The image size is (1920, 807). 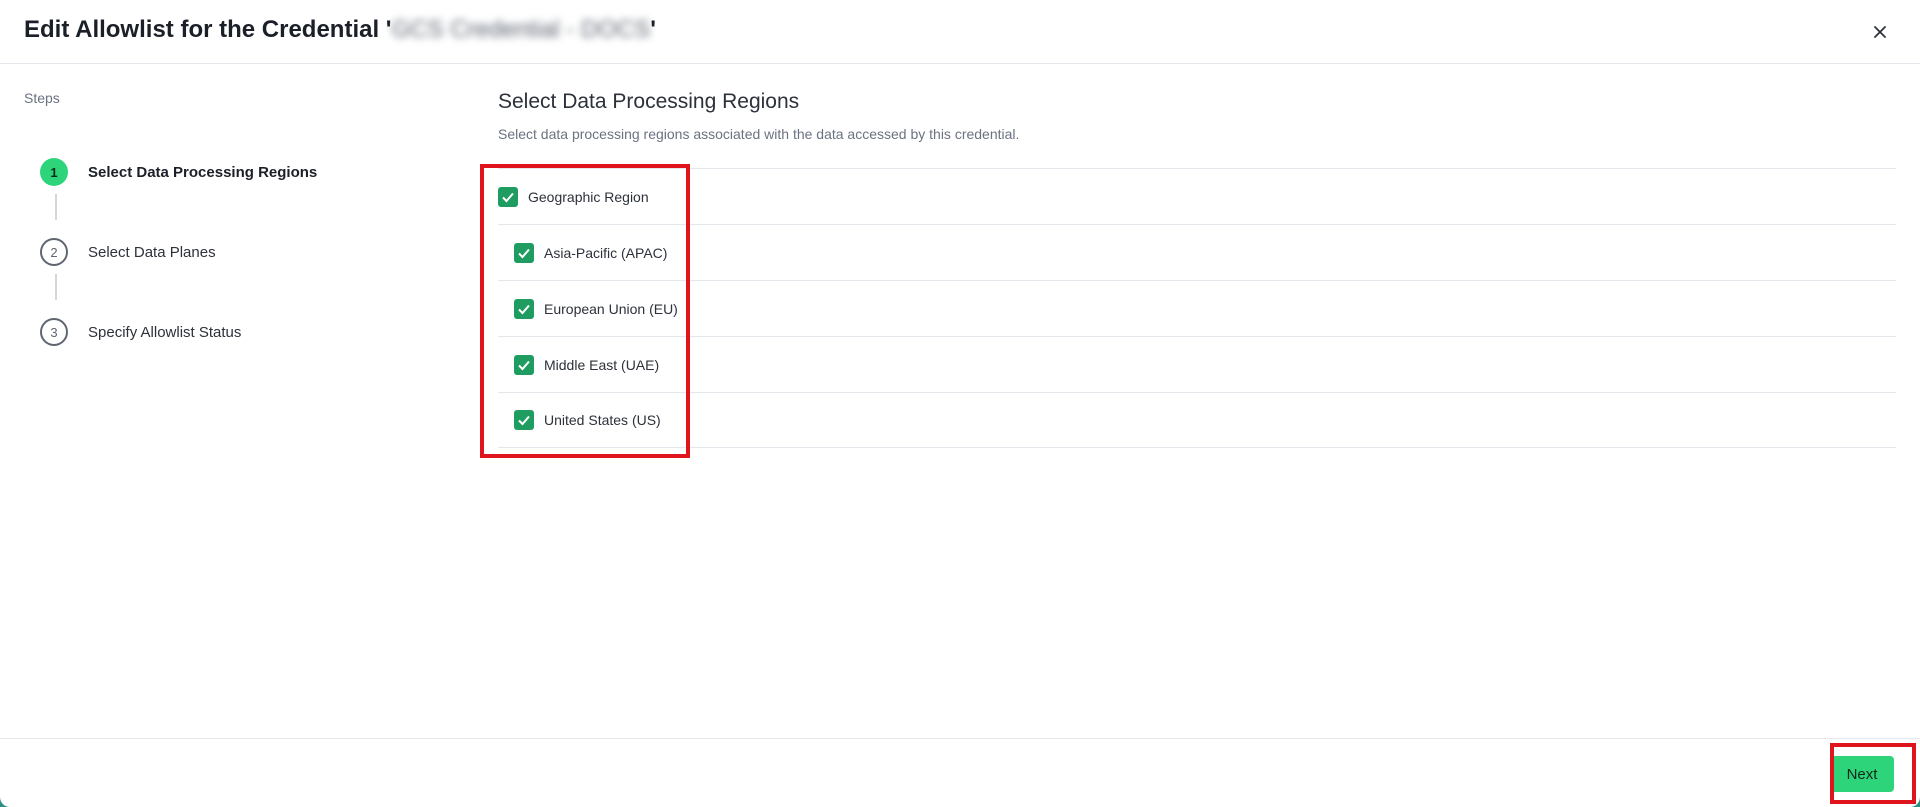 What do you see at coordinates (208, 29) in the screenshot?
I see `dialog-title-prefix: Edit Allowlist for the Credential '` at bounding box center [208, 29].